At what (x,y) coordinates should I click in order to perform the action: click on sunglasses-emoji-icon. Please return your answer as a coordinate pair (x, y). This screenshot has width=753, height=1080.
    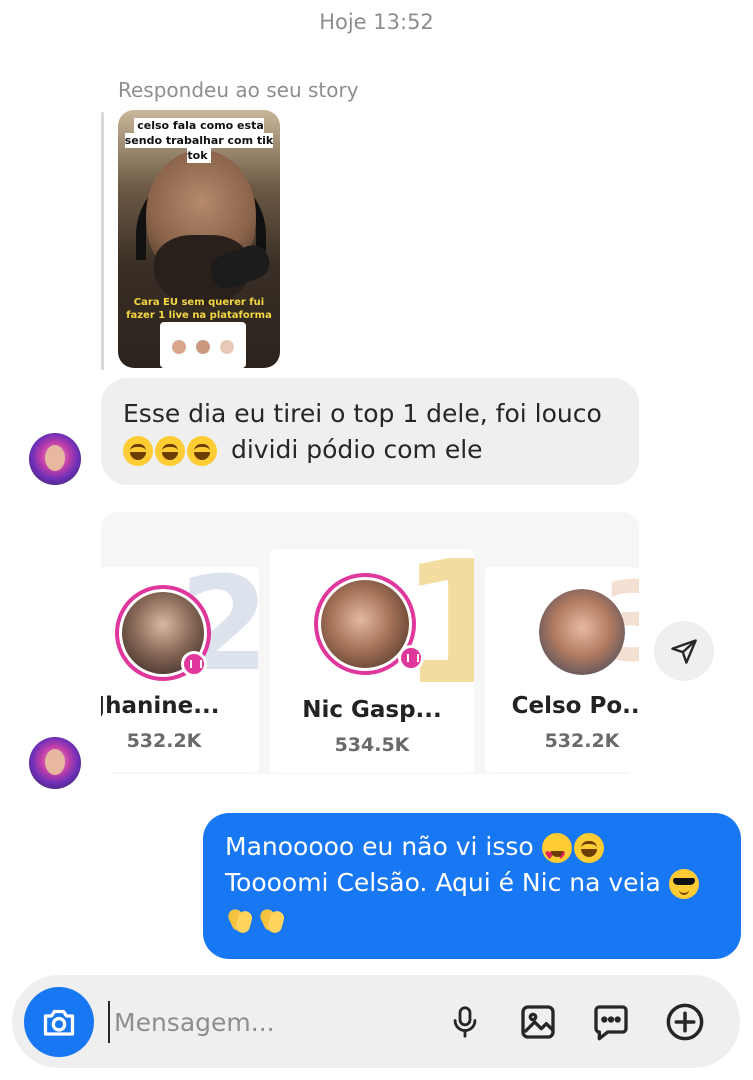
    Looking at the image, I should click on (683, 884).